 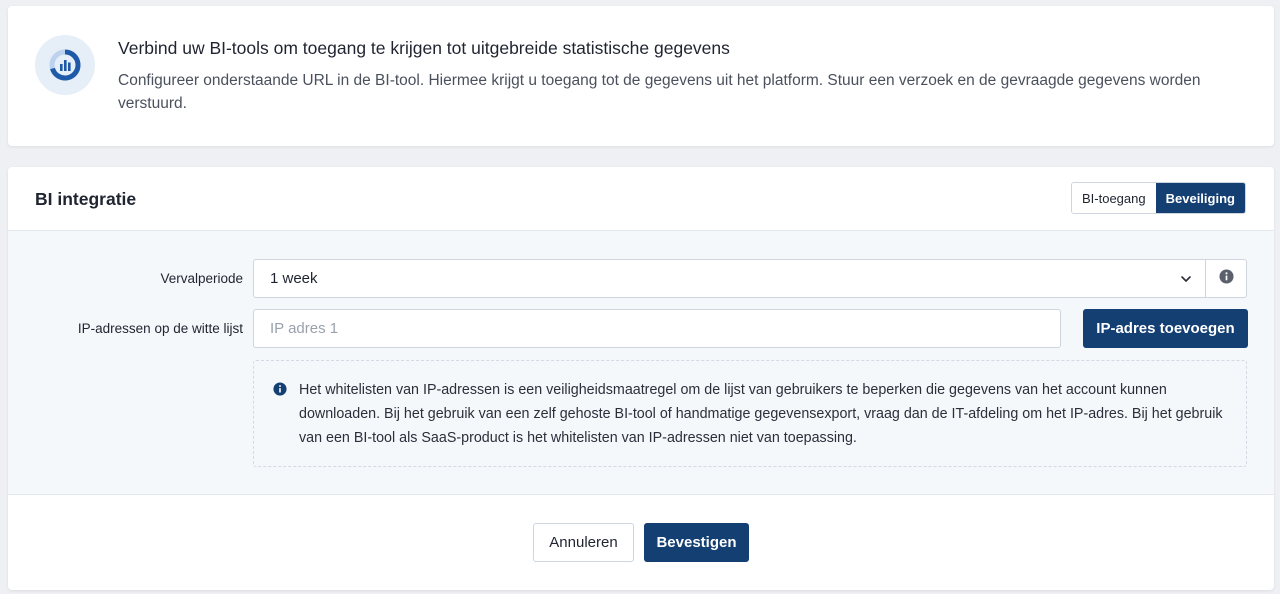 What do you see at coordinates (1200, 198) in the screenshot?
I see `tab-security: Beveiliging` at bounding box center [1200, 198].